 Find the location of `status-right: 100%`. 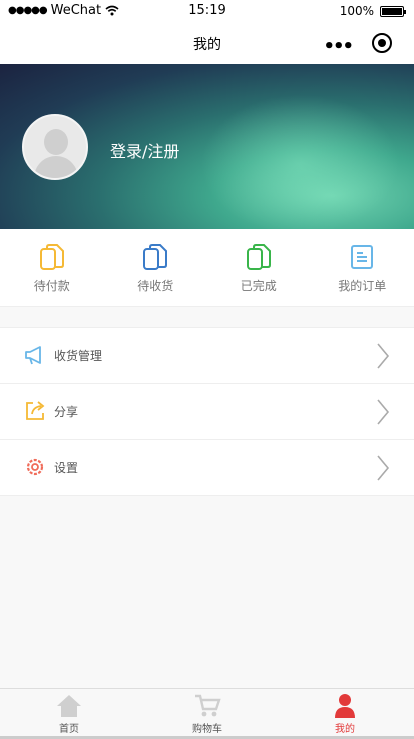

status-right: 100% is located at coordinates (372, 11).